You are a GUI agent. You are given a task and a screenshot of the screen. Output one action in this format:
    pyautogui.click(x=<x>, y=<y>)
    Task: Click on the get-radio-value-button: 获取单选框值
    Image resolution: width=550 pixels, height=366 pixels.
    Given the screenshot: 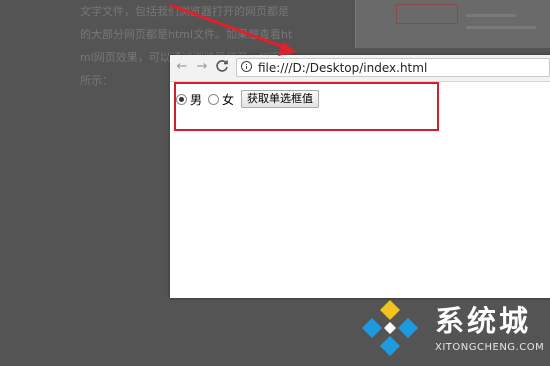 What is the action you would take?
    pyautogui.click(x=280, y=99)
    